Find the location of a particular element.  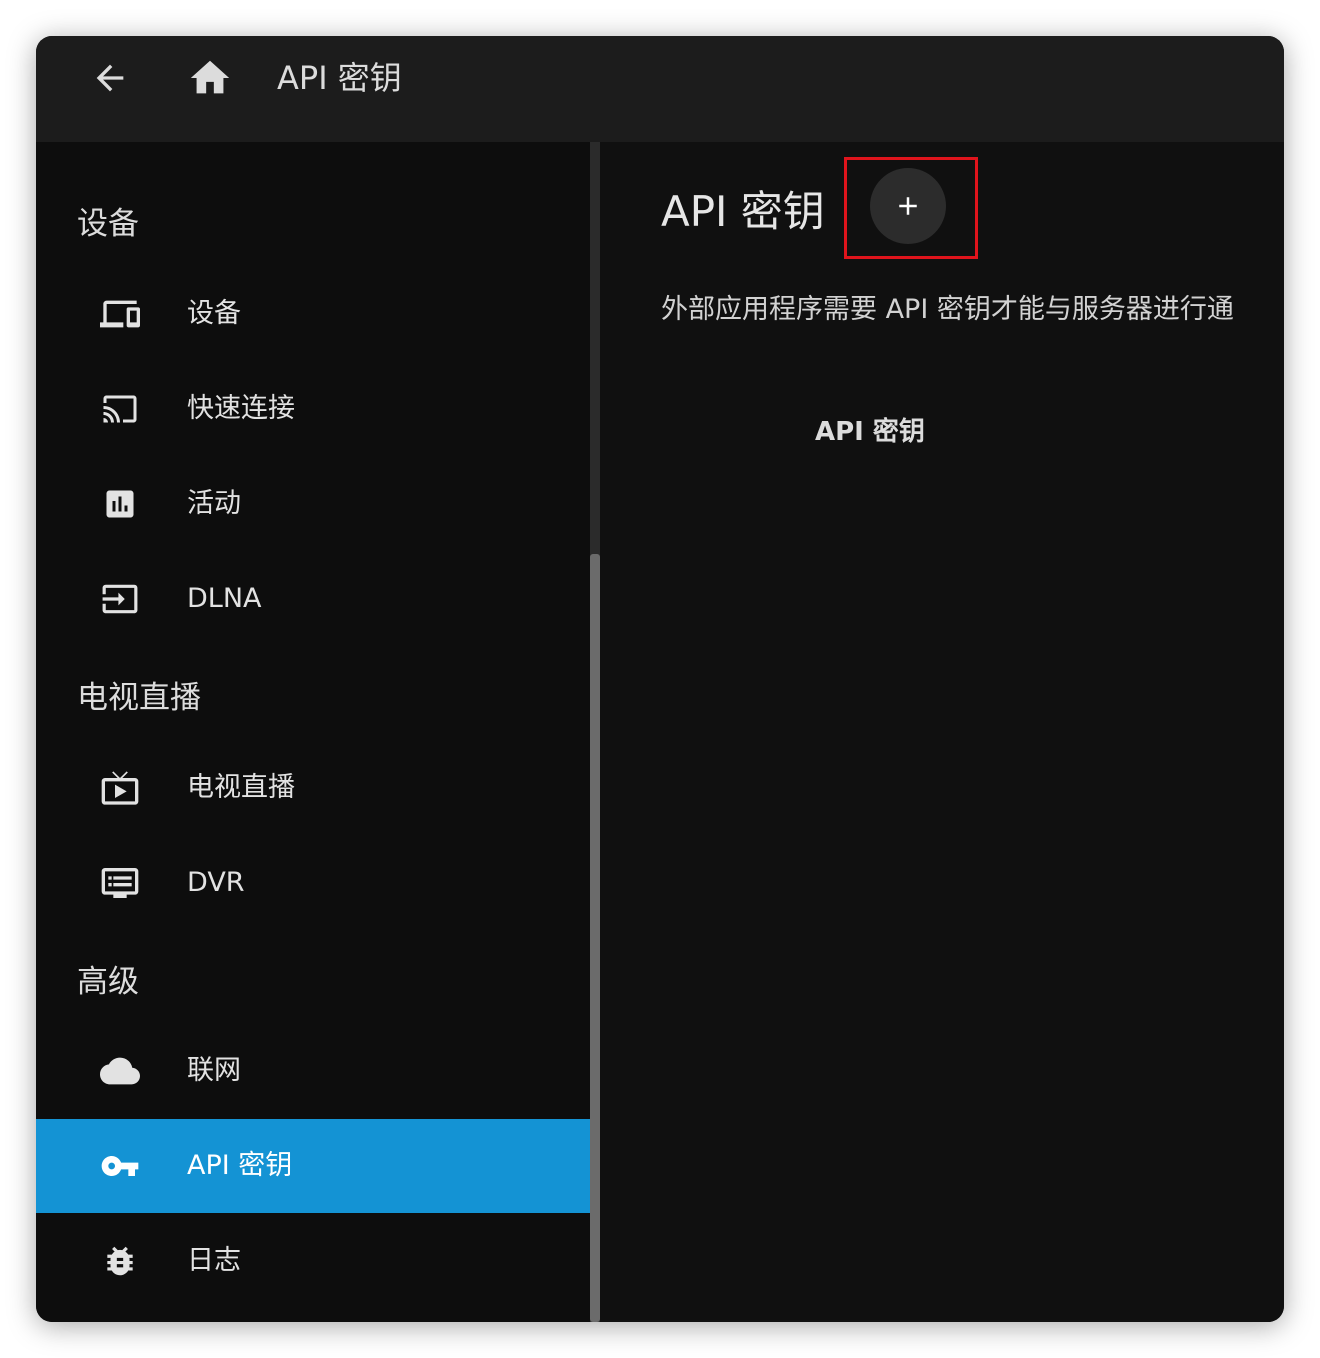

section-title-live-tv: 电视直播 is located at coordinates (139, 698).